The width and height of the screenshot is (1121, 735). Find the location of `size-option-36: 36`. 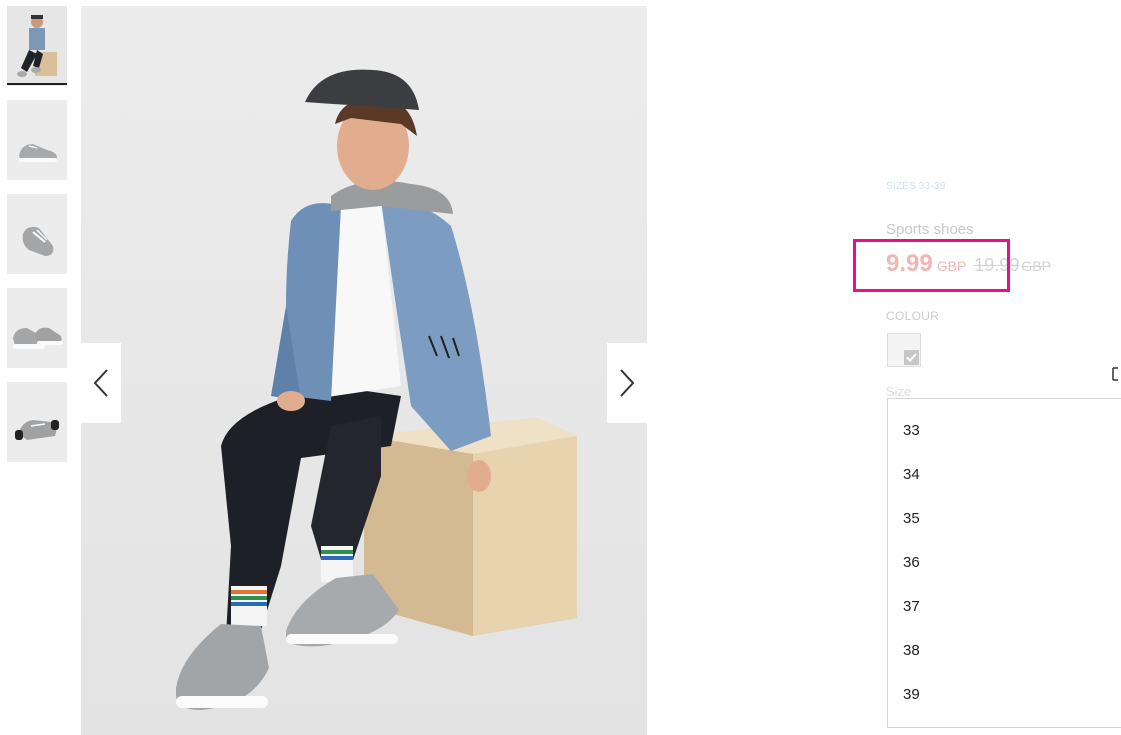

size-option-36: 36 is located at coordinates (1004, 563).